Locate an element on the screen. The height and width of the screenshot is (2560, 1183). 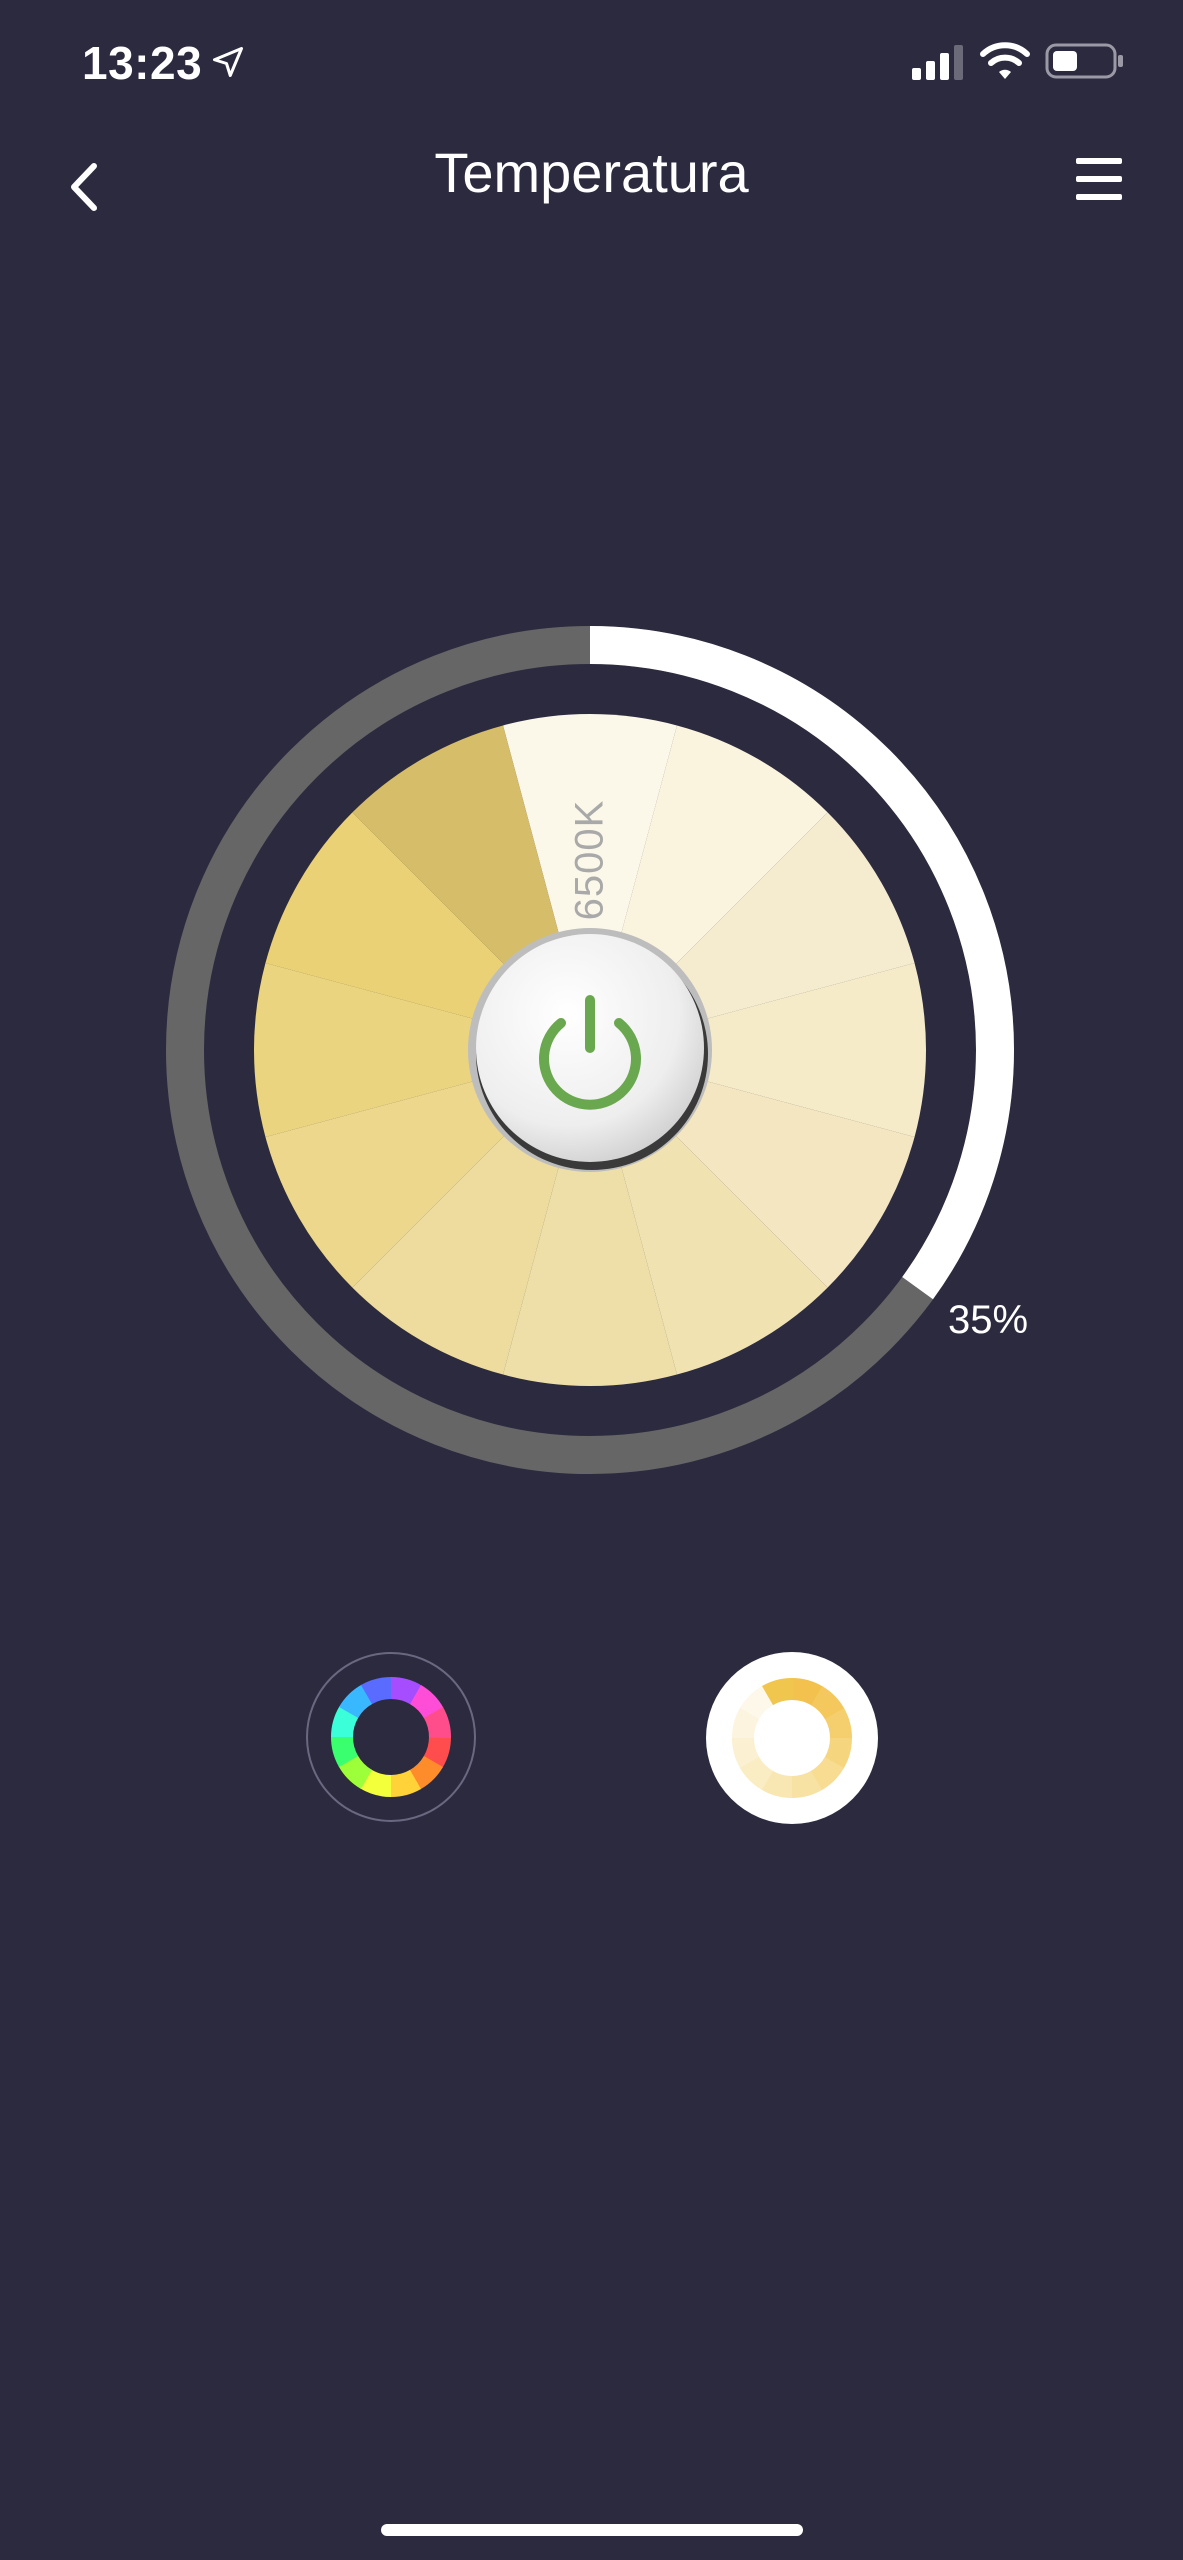
color-wheel-icon is located at coordinates (391, 1737).